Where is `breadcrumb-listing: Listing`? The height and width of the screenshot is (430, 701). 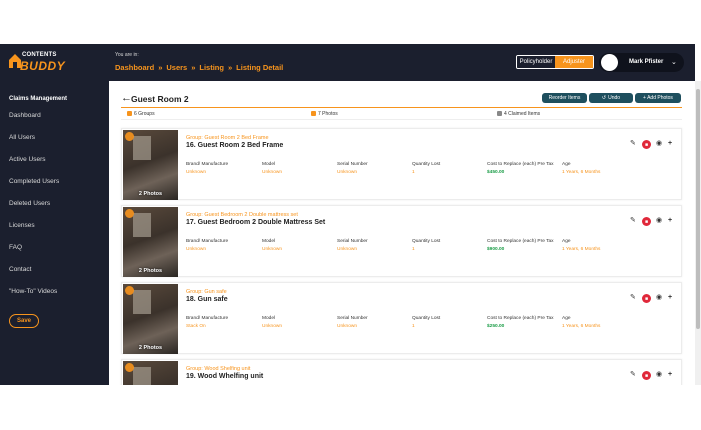
breadcrumb-listing: Listing is located at coordinates (211, 67).